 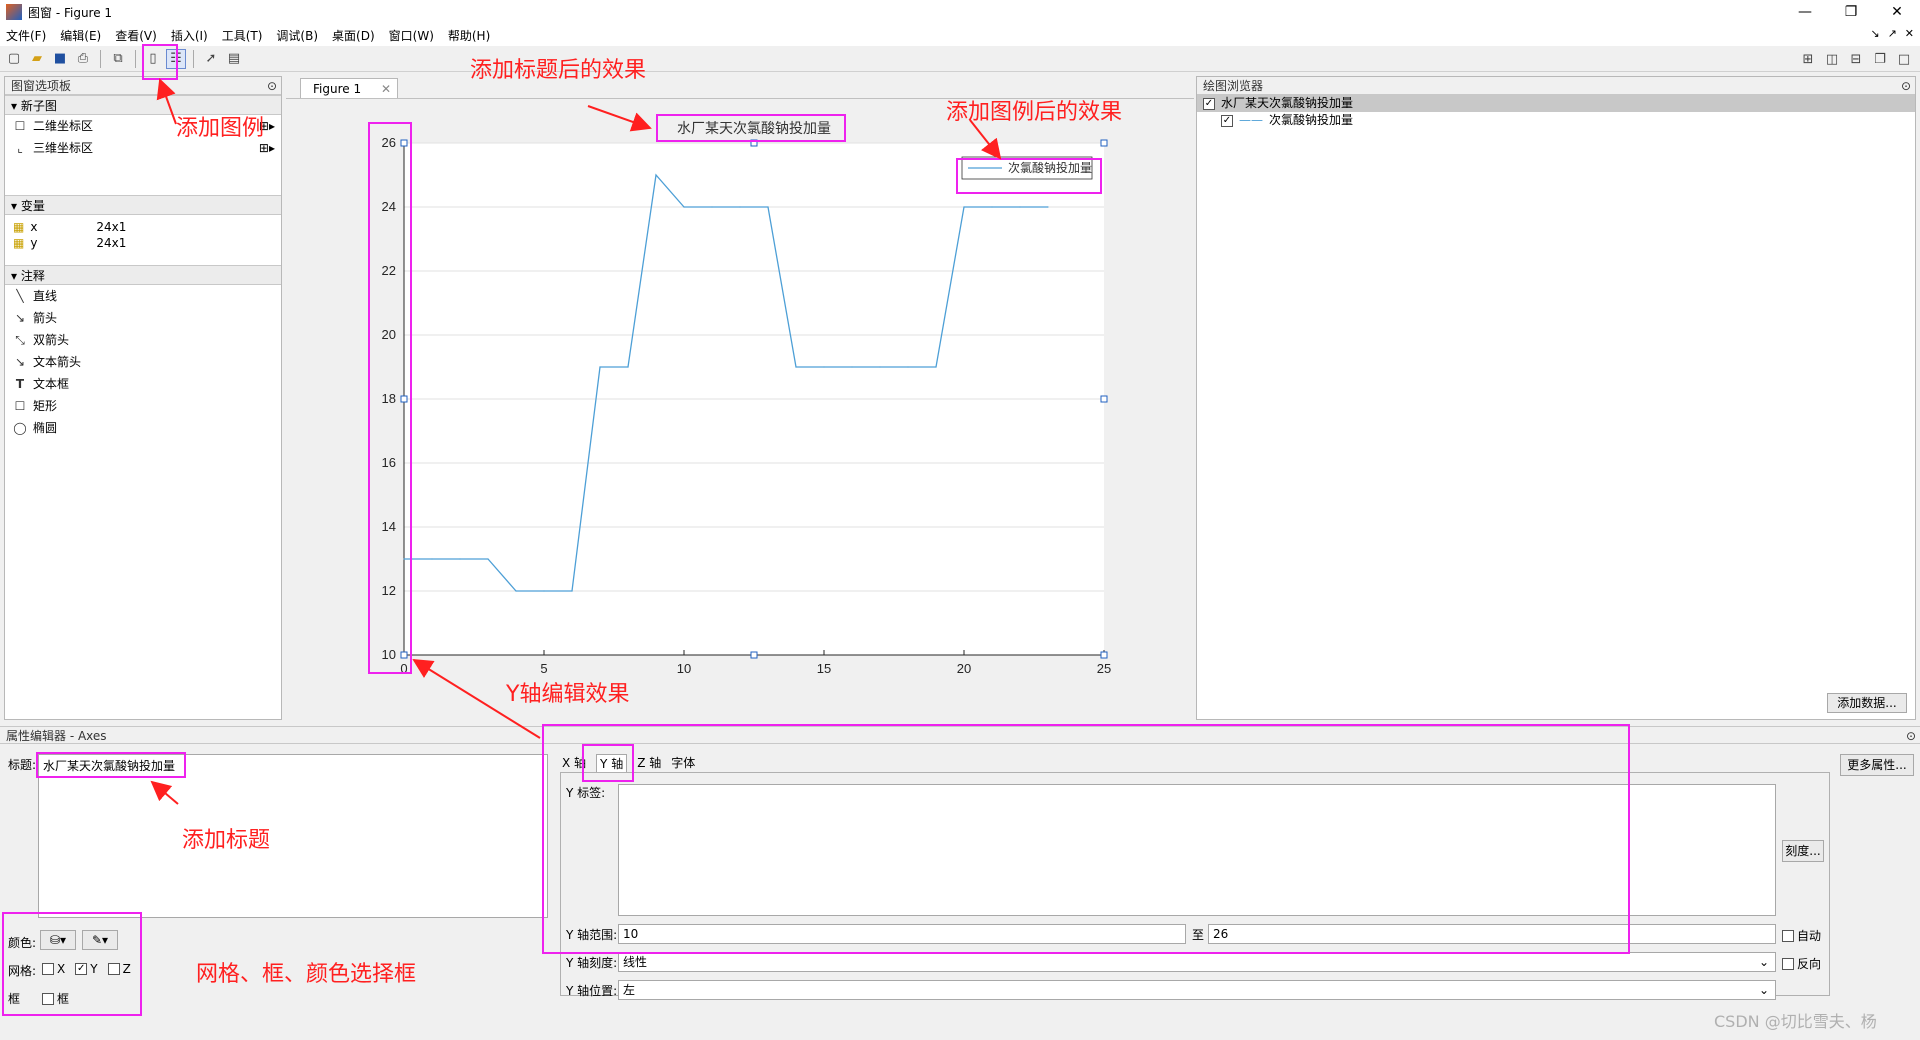 What do you see at coordinates (211, 59) in the screenshot?
I see `edit-plot-arrow-icon: ➚` at bounding box center [211, 59].